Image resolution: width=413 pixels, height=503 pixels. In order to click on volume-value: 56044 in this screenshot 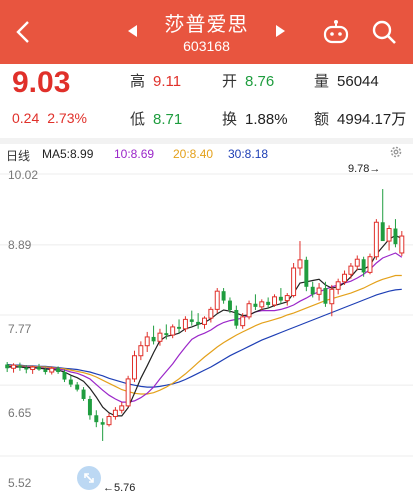, I will do `click(358, 81)`.